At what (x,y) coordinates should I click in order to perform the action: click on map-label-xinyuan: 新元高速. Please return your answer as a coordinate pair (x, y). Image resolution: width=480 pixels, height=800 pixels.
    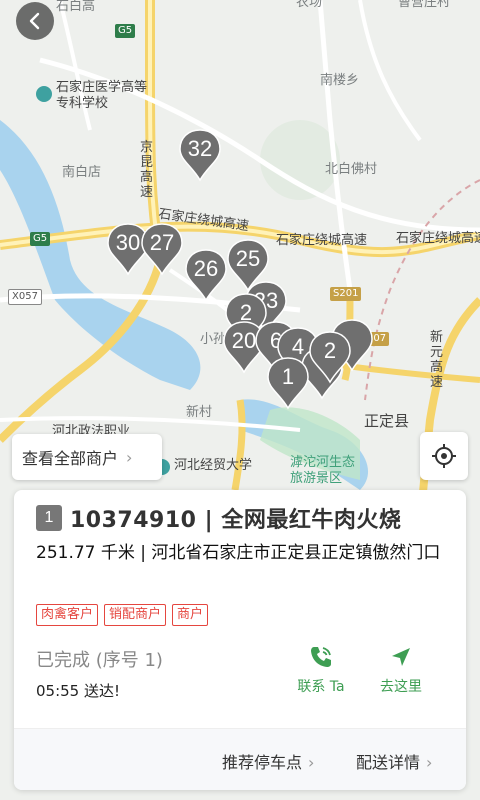
    Looking at the image, I should click on (437, 360).